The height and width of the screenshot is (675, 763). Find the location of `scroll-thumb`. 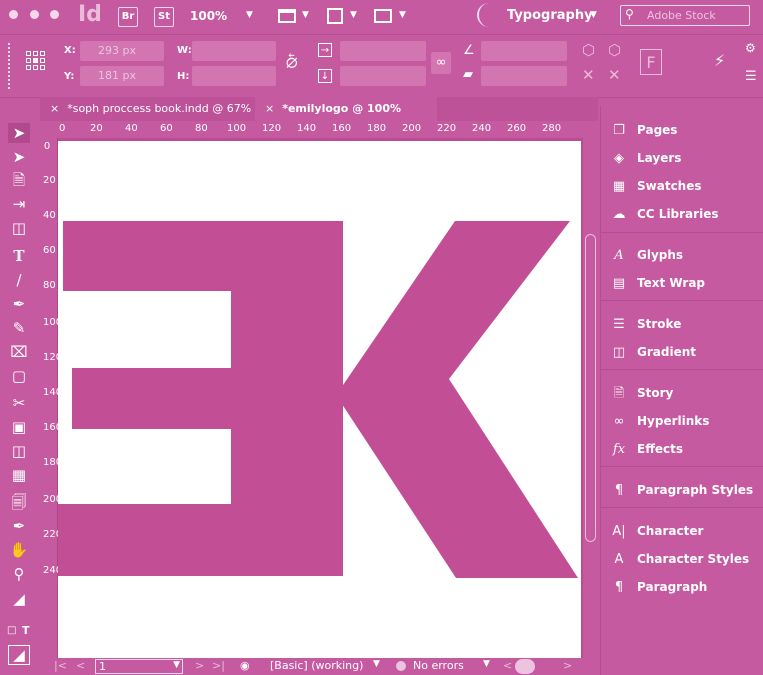

scroll-thumb is located at coordinates (590, 388).